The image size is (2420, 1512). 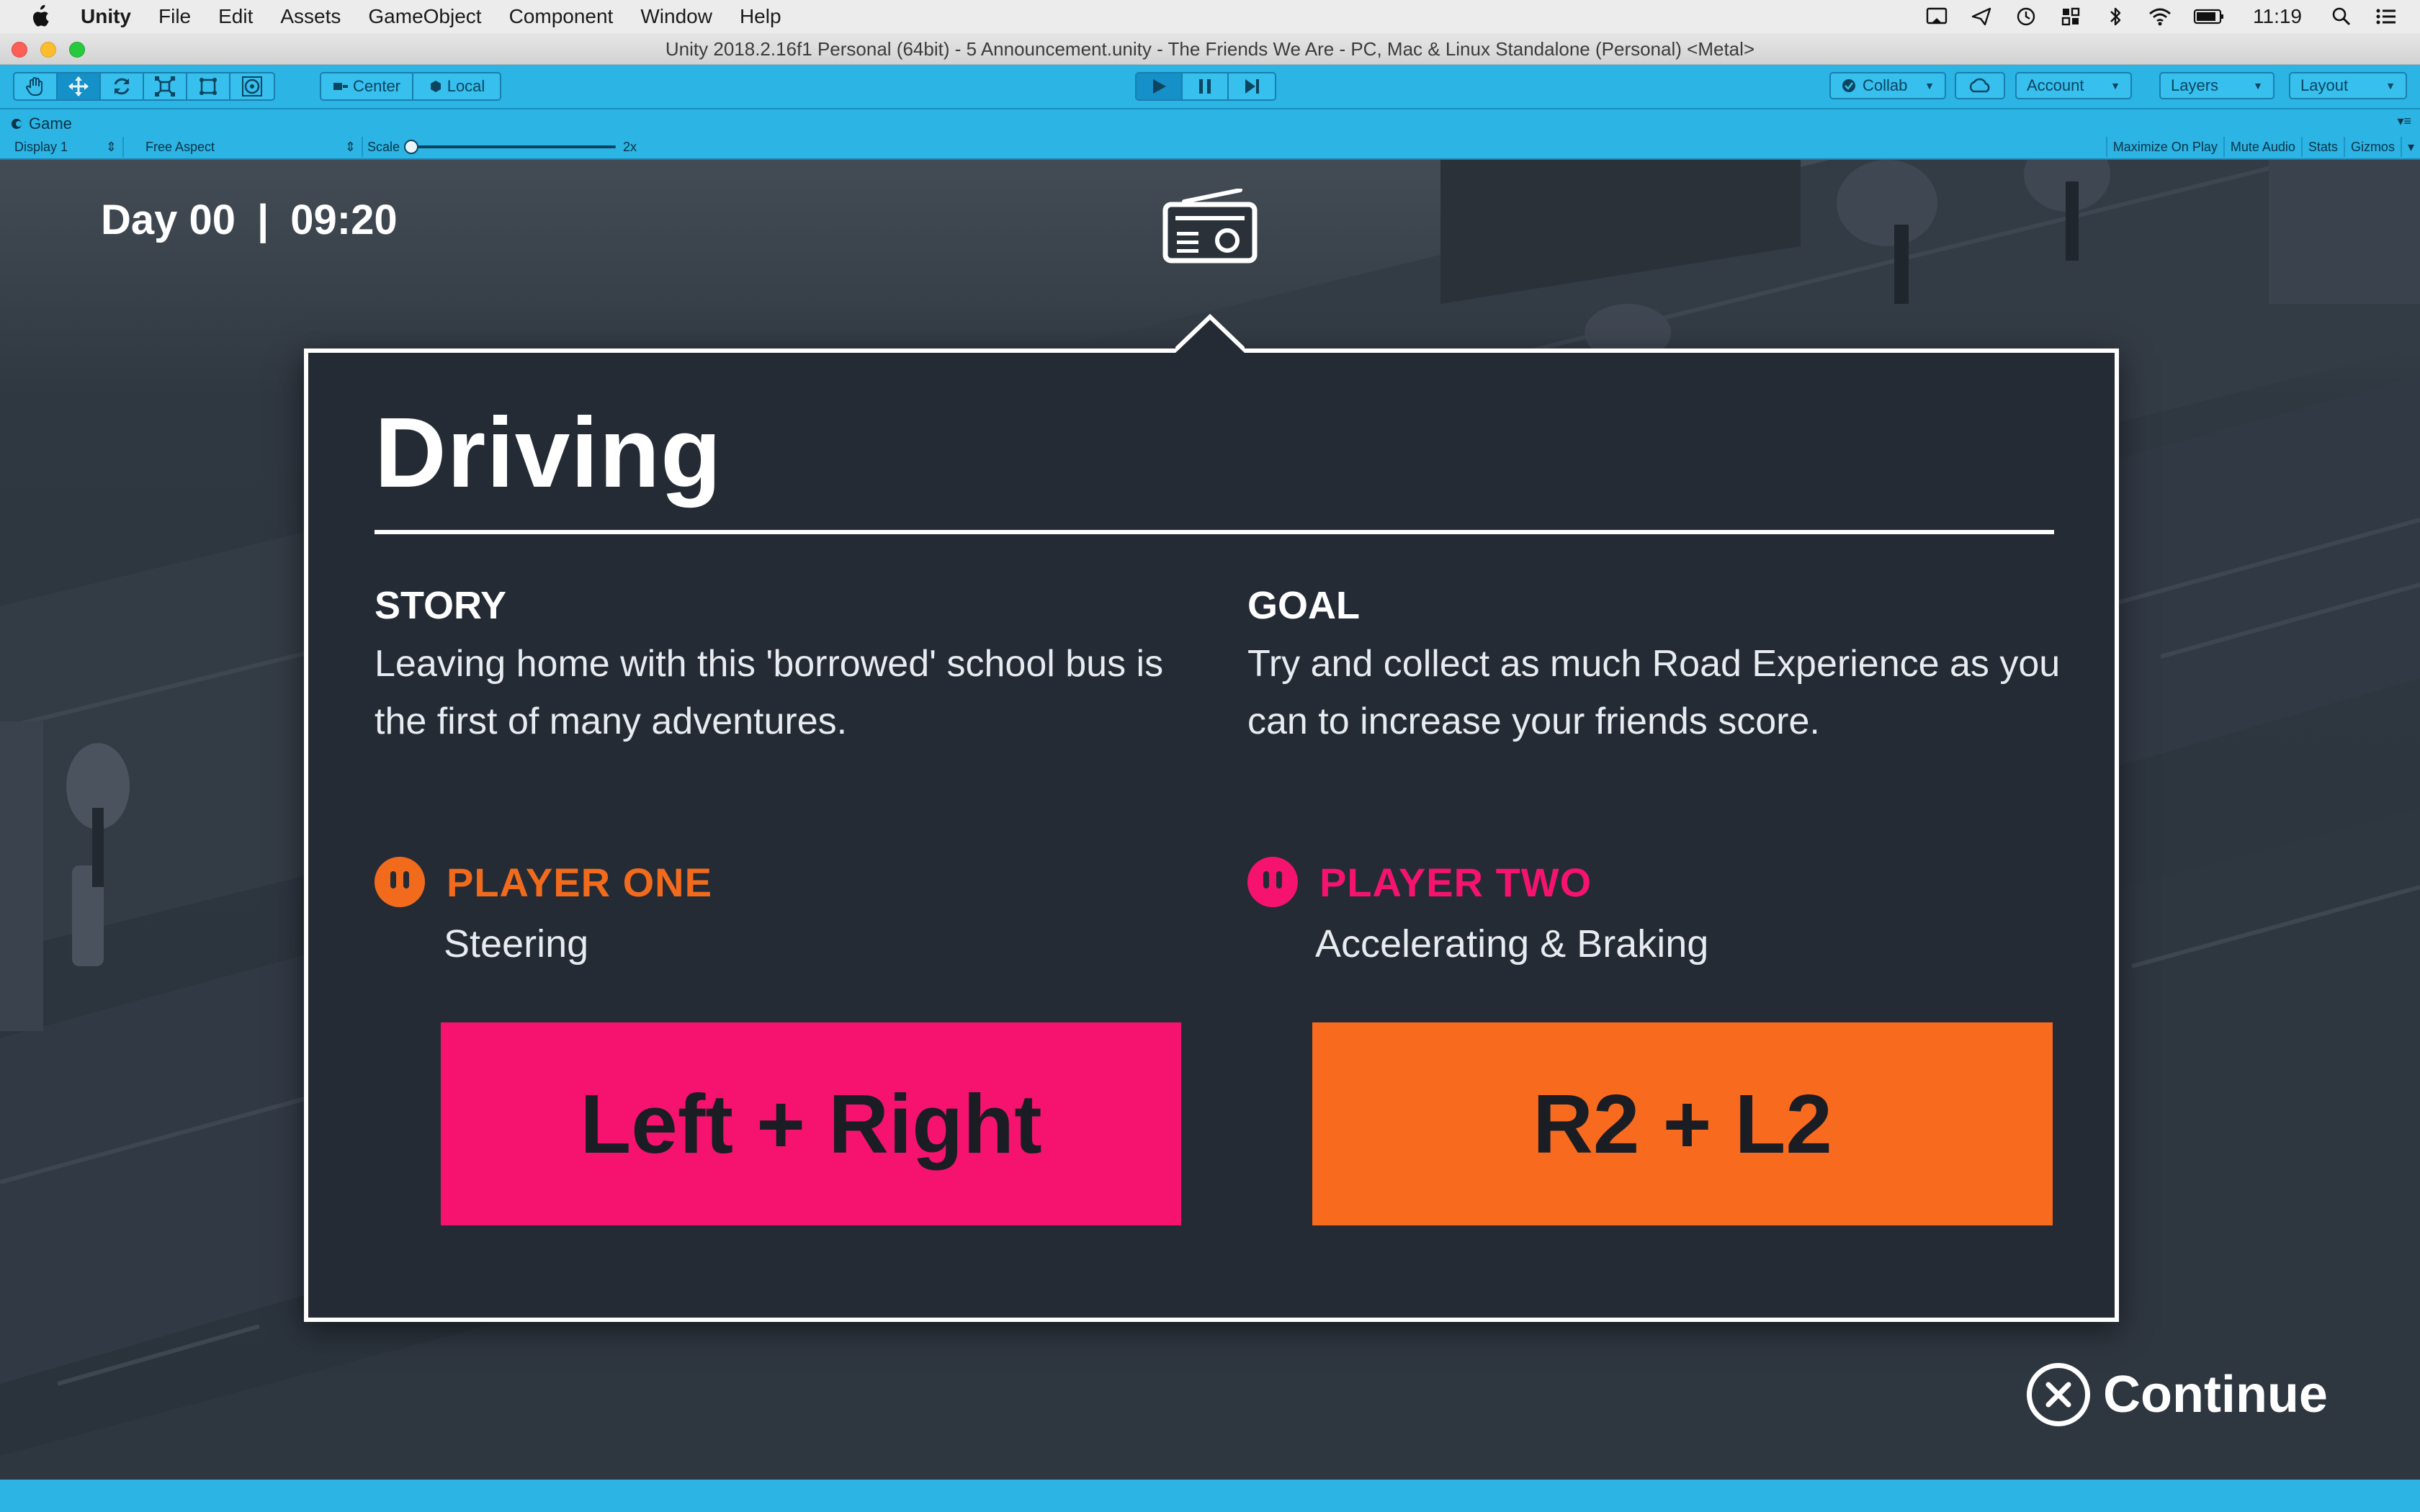 I want to click on cloud-services-button, so click(x=1980, y=85).